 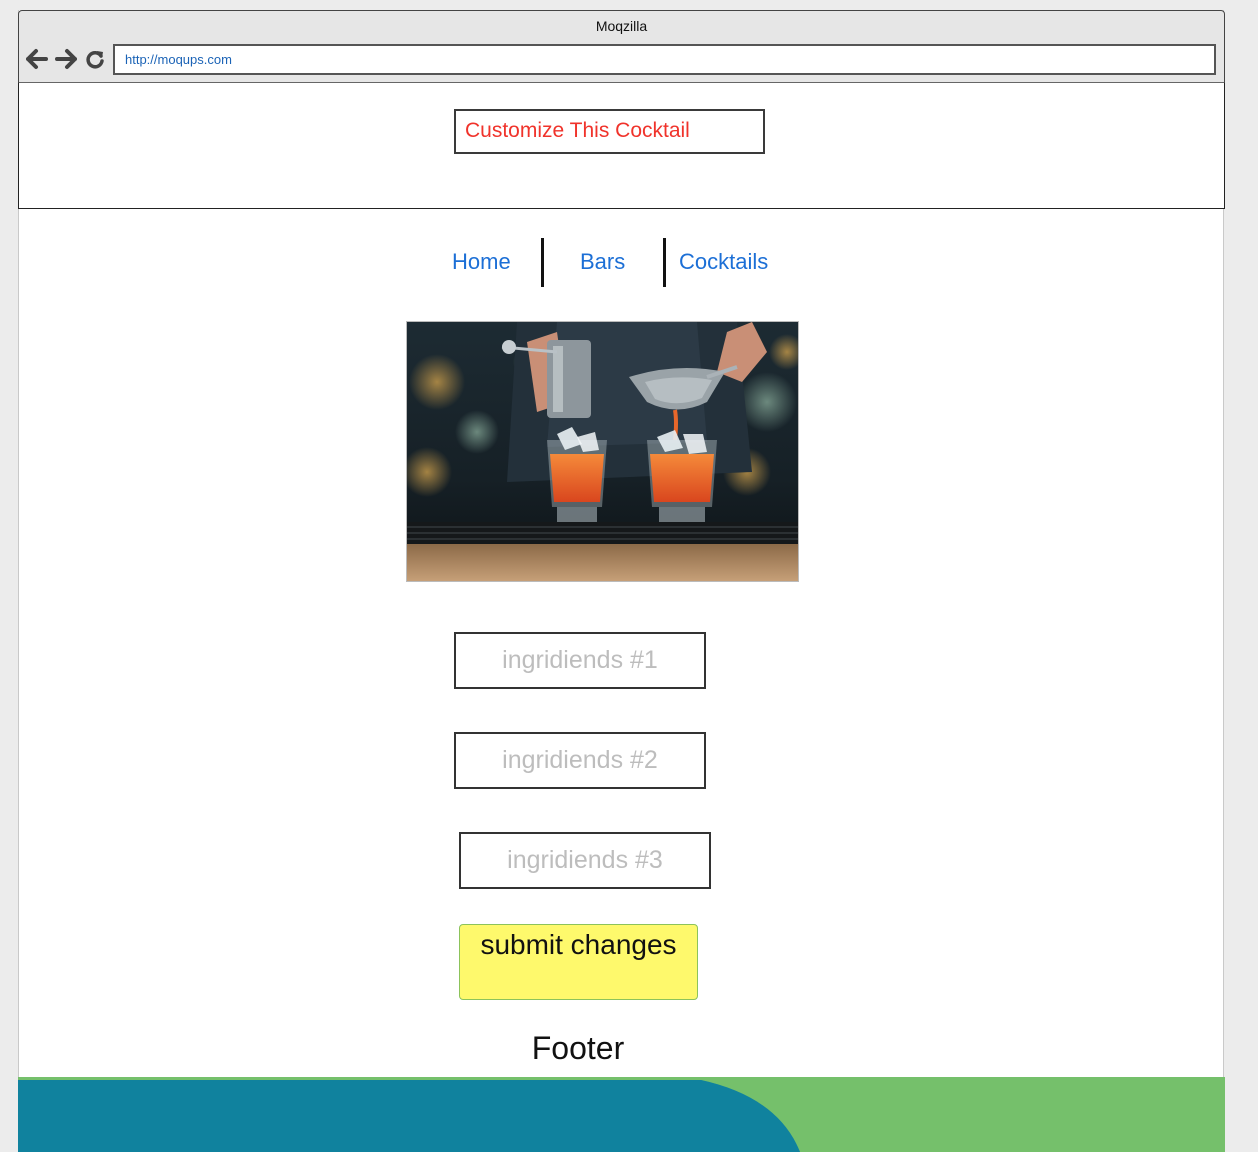 I want to click on cocktail-photo, so click(x=602, y=451).